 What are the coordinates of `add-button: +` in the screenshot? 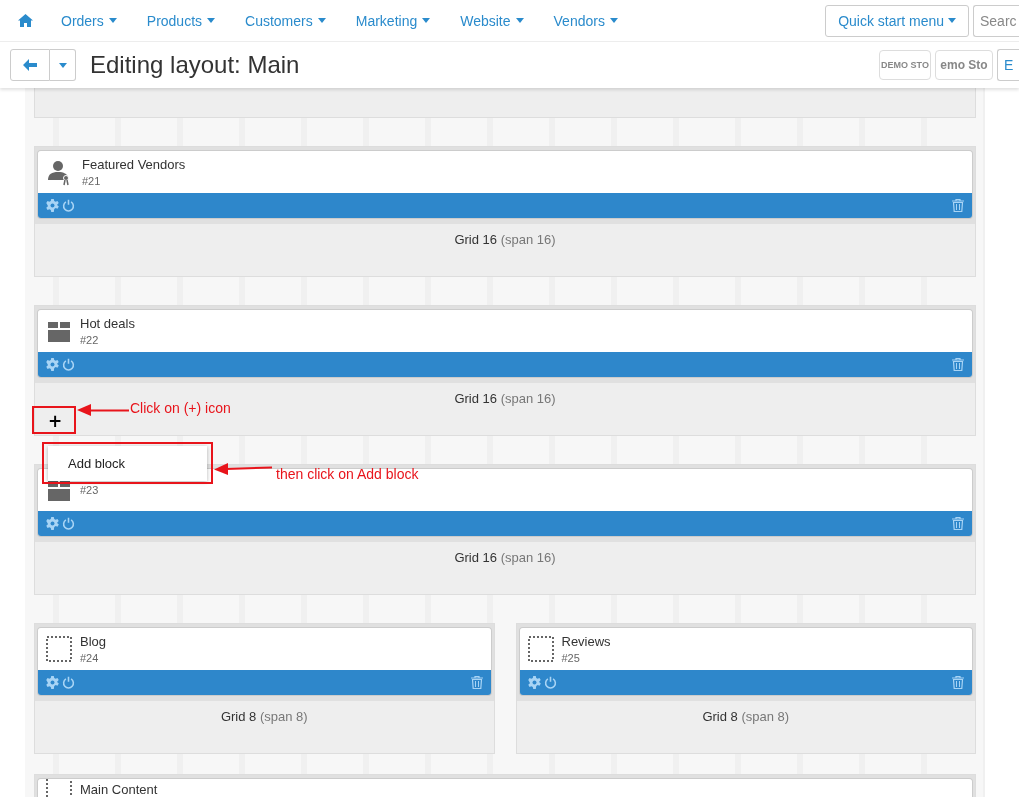 It's located at (55, 421).